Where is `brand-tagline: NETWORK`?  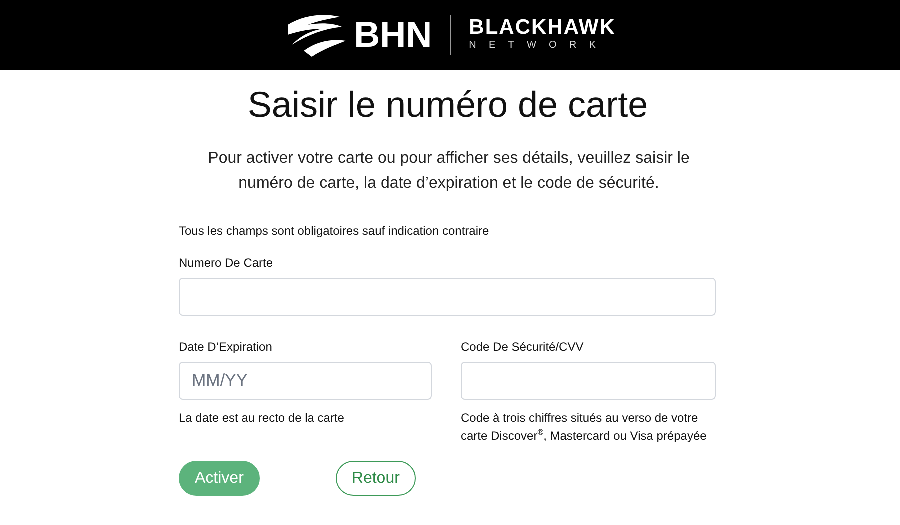
brand-tagline: NETWORK is located at coordinates (539, 46).